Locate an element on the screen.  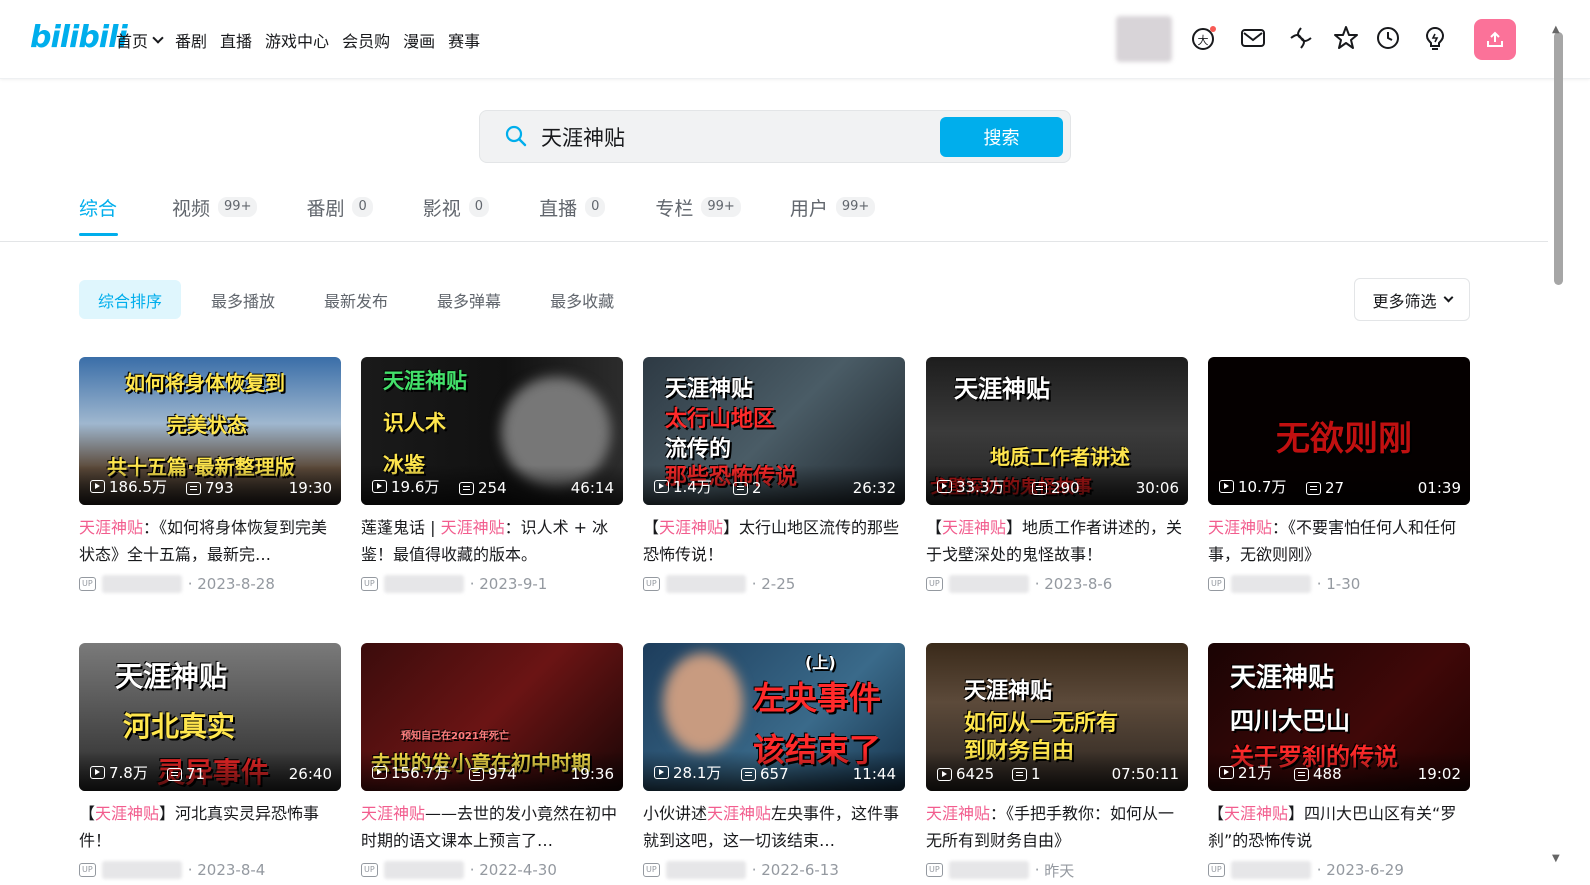
tab-film: 影视 0 is located at coordinates (456, 216).